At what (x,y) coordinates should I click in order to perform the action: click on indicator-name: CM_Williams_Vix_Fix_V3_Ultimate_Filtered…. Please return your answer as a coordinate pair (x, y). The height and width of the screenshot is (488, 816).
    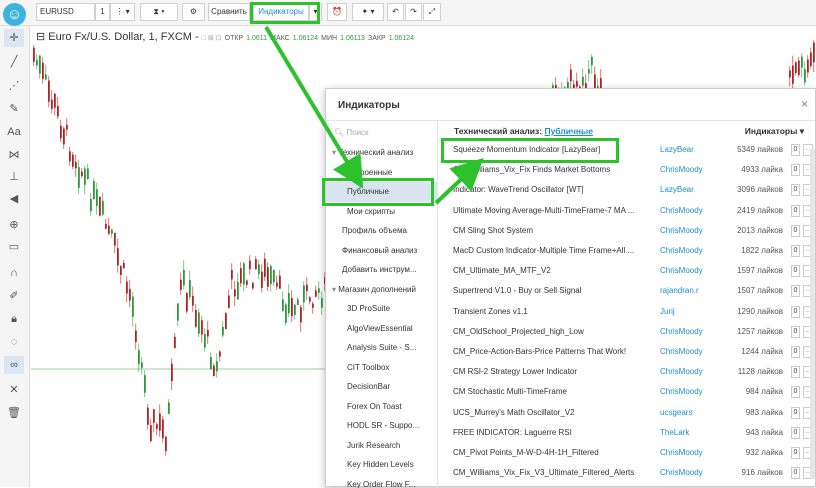
    Looking at the image, I should click on (549, 473).